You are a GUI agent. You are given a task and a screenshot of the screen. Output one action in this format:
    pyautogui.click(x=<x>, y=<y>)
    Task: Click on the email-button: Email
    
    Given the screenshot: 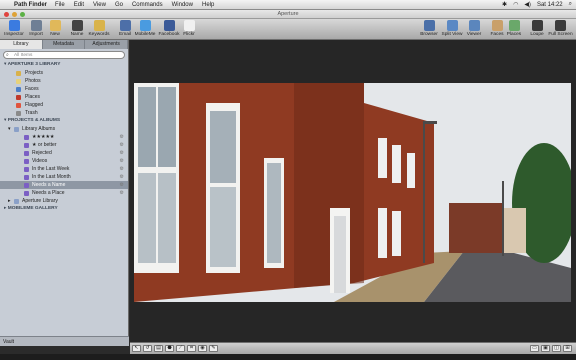 What is the action you would take?
    pyautogui.click(x=125, y=29)
    